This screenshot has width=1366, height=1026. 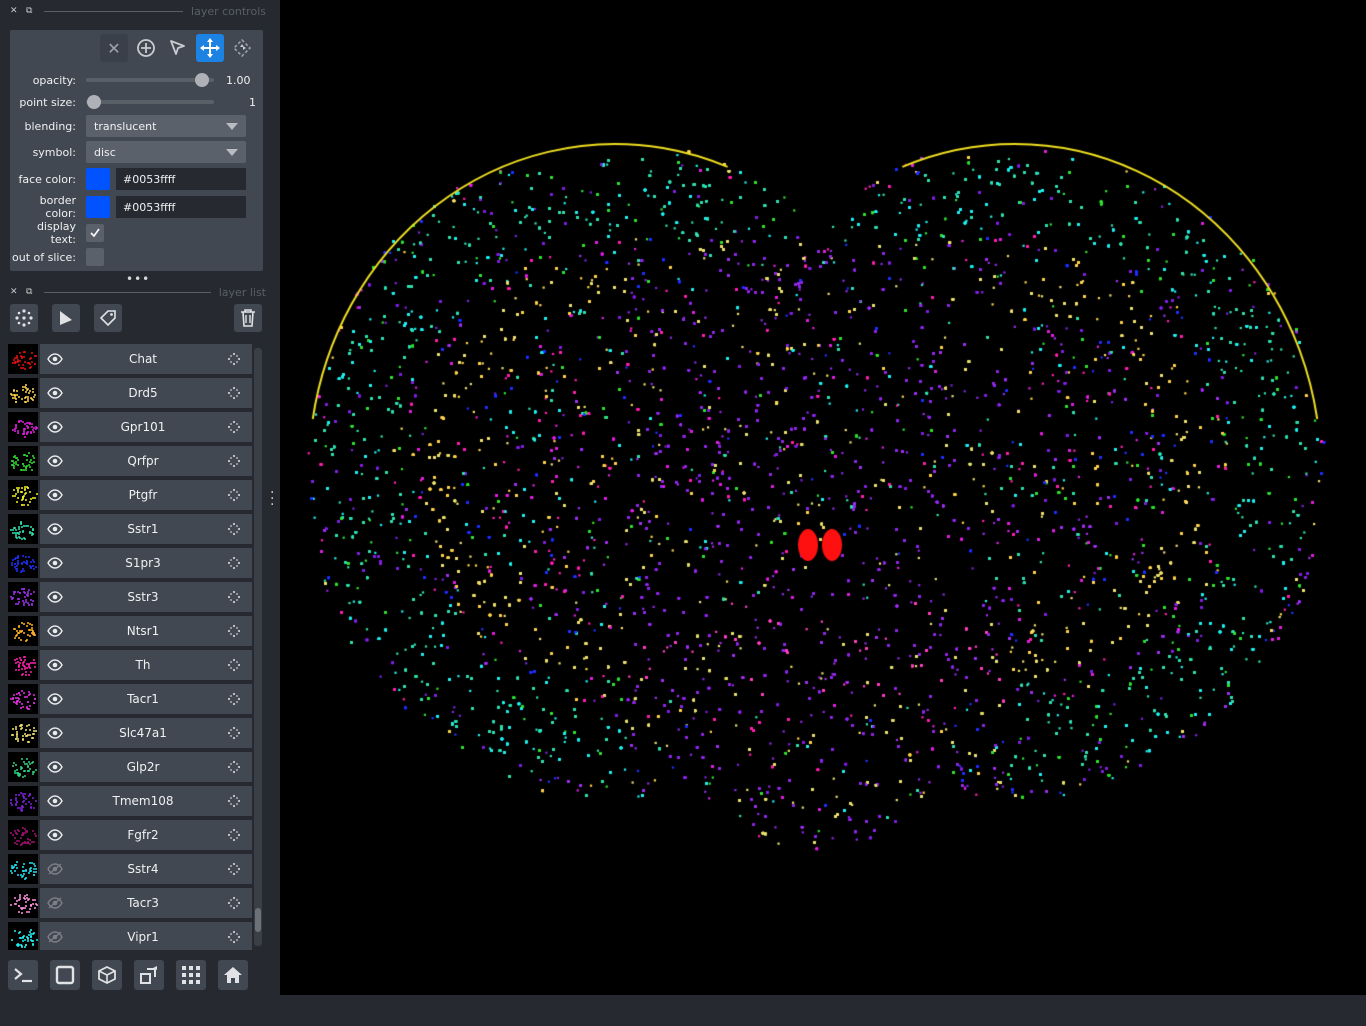 I want to click on layer-item-body: Slc47a1, so click(x=146, y=733).